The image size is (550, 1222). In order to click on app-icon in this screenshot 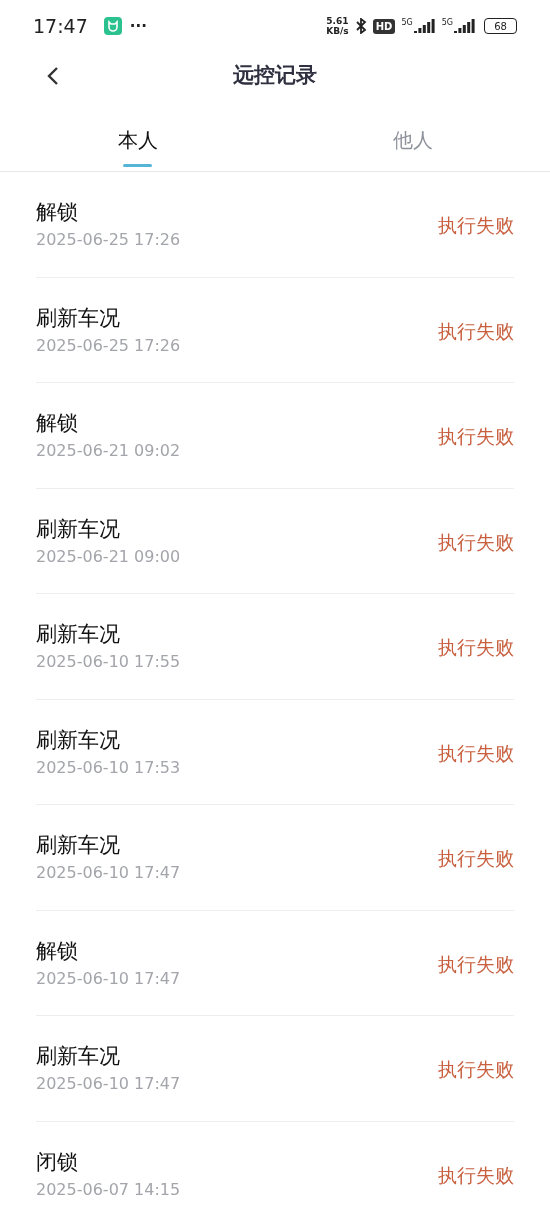, I will do `click(112, 26)`.